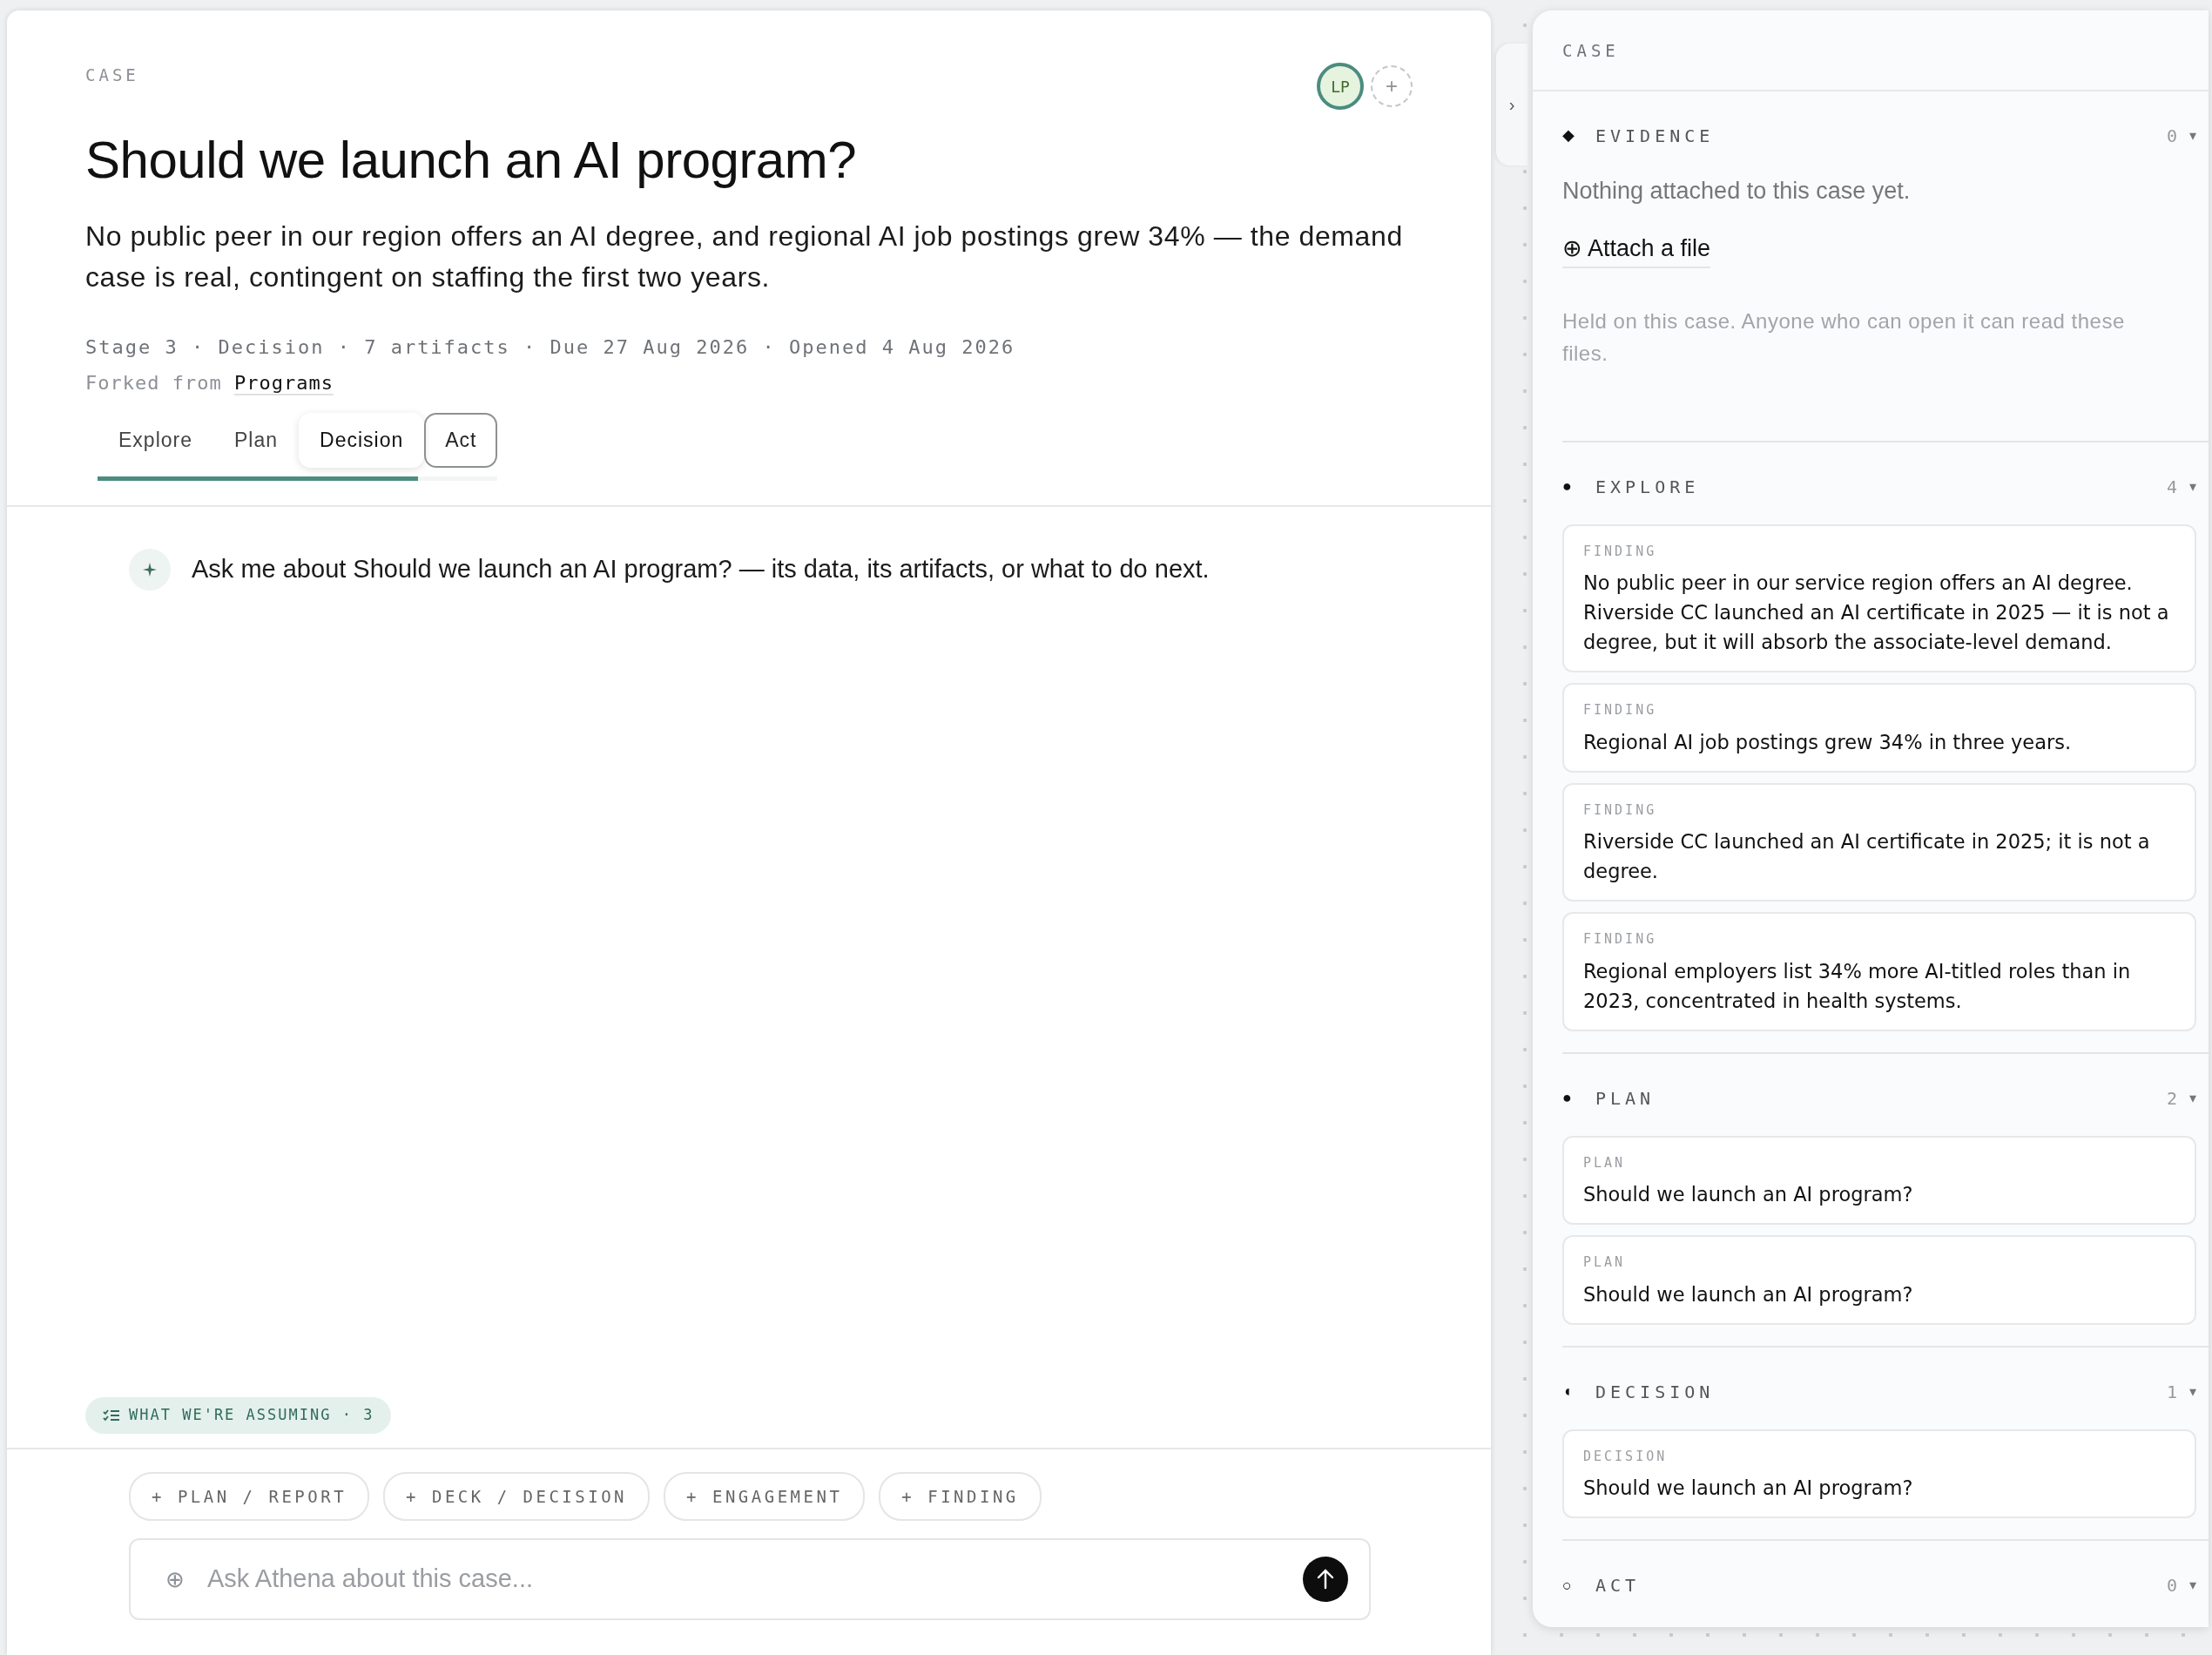 The height and width of the screenshot is (1655, 2212). I want to click on send-button, so click(1326, 1579).